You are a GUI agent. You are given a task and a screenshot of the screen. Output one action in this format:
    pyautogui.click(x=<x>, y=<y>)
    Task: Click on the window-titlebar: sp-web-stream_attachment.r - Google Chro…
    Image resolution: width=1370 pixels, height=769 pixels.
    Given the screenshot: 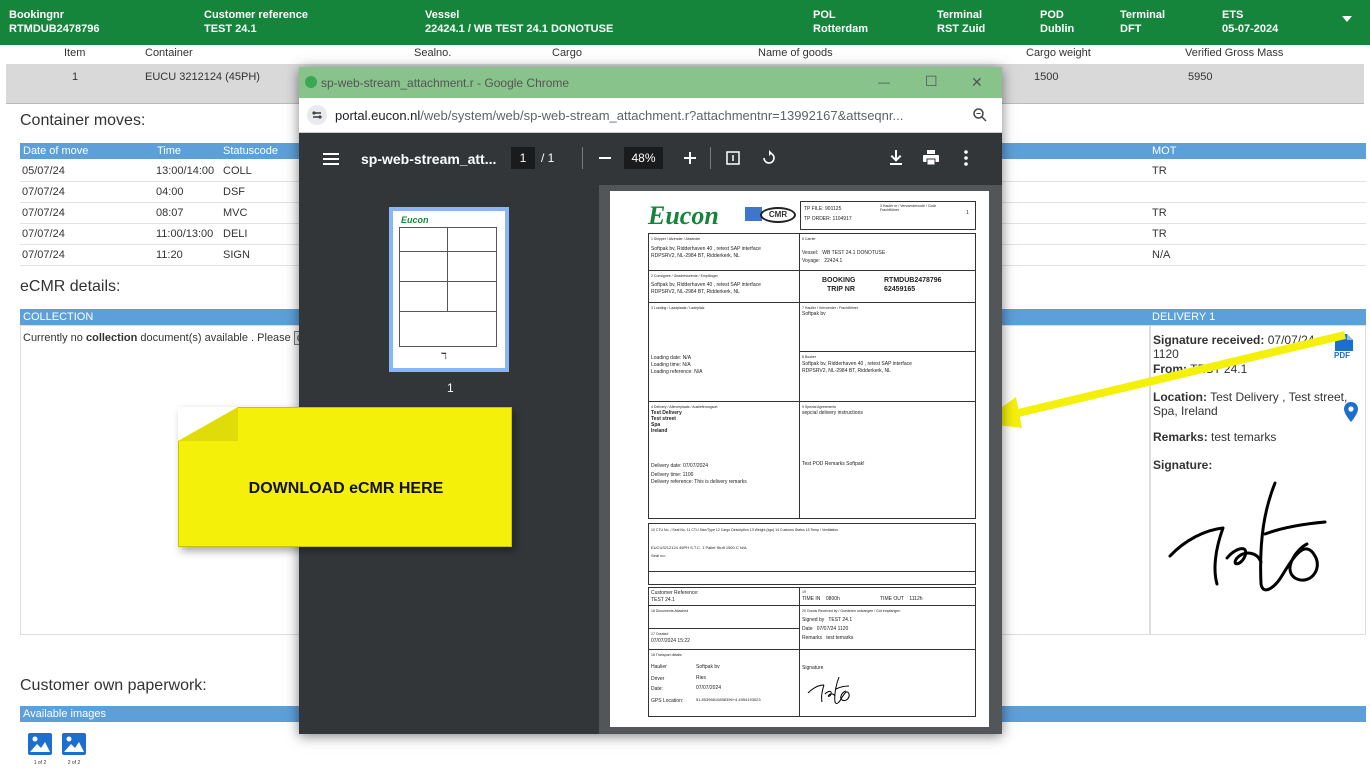 What is the action you would take?
    pyautogui.click(x=650, y=82)
    